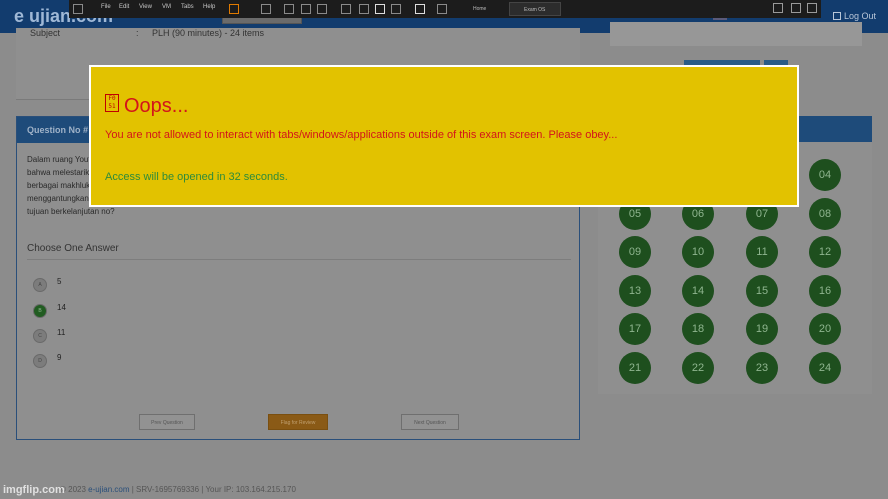  What do you see at coordinates (698, 291) in the screenshot?
I see `question-number-button: 14` at bounding box center [698, 291].